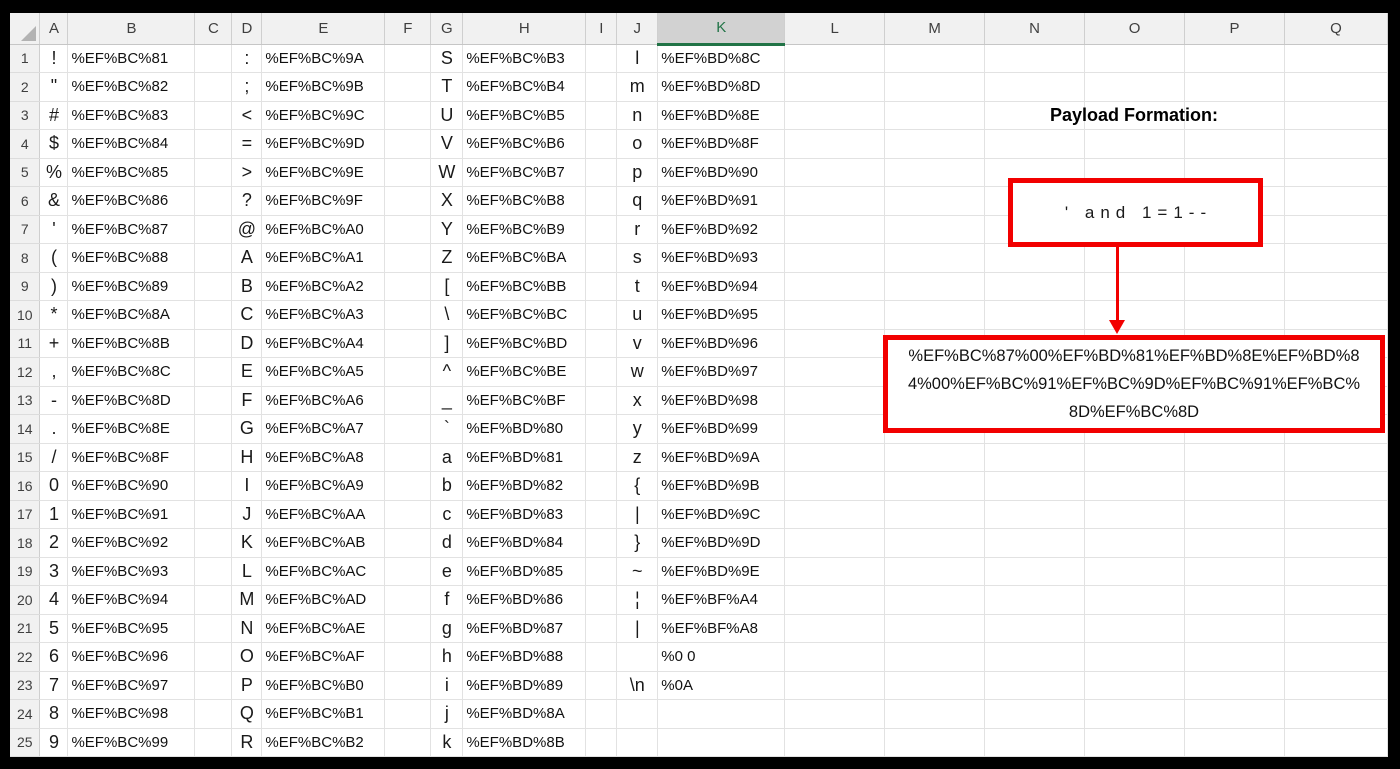  I want to click on cell-D18: K, so click(247, 543).